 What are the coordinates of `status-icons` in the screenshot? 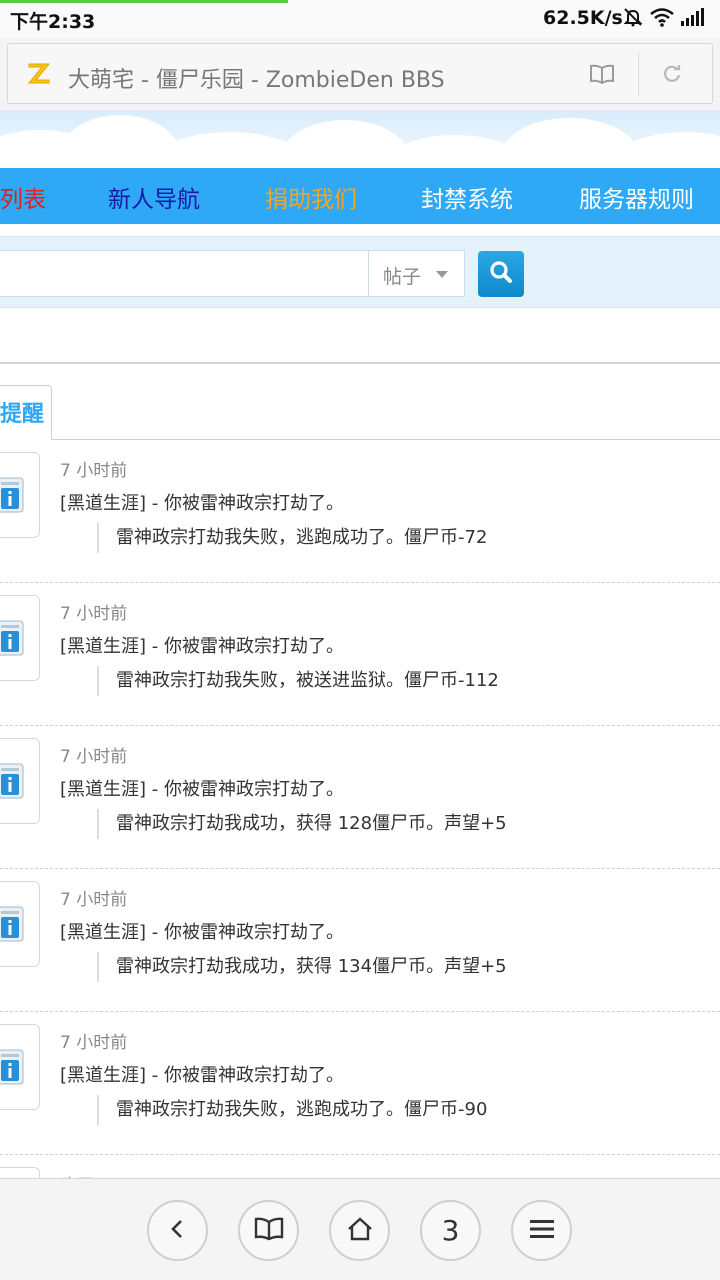 It's located at (663, 17).